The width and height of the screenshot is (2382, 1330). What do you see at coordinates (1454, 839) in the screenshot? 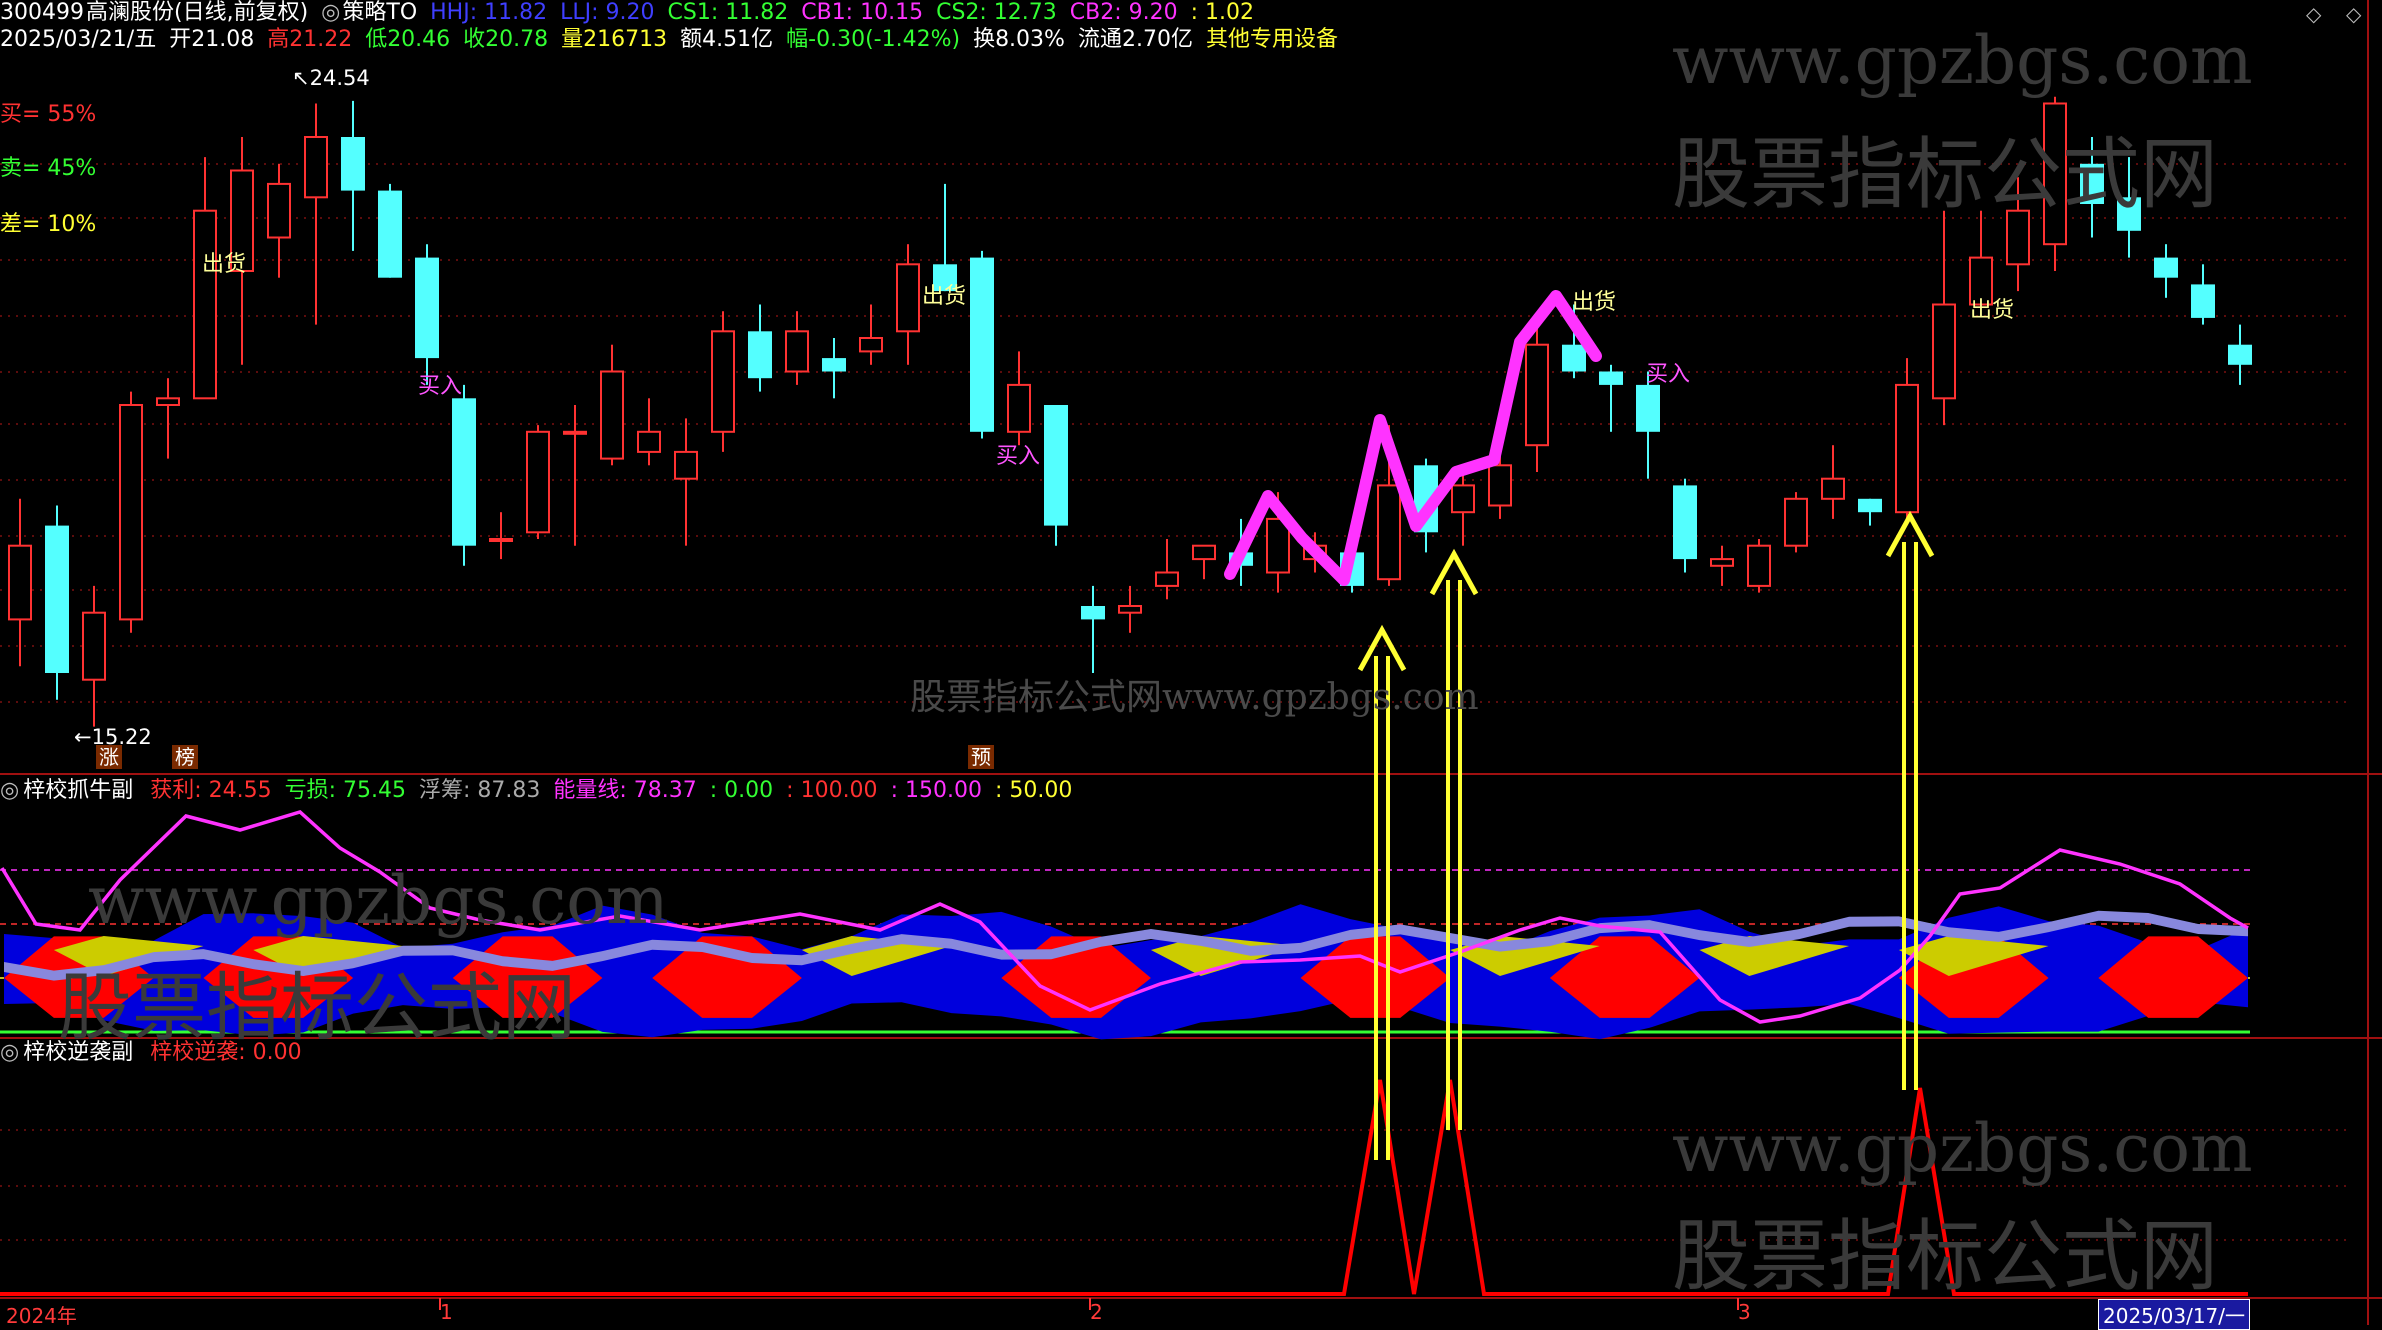
I see `signal-arrow` at bounding box center [1454, 839].